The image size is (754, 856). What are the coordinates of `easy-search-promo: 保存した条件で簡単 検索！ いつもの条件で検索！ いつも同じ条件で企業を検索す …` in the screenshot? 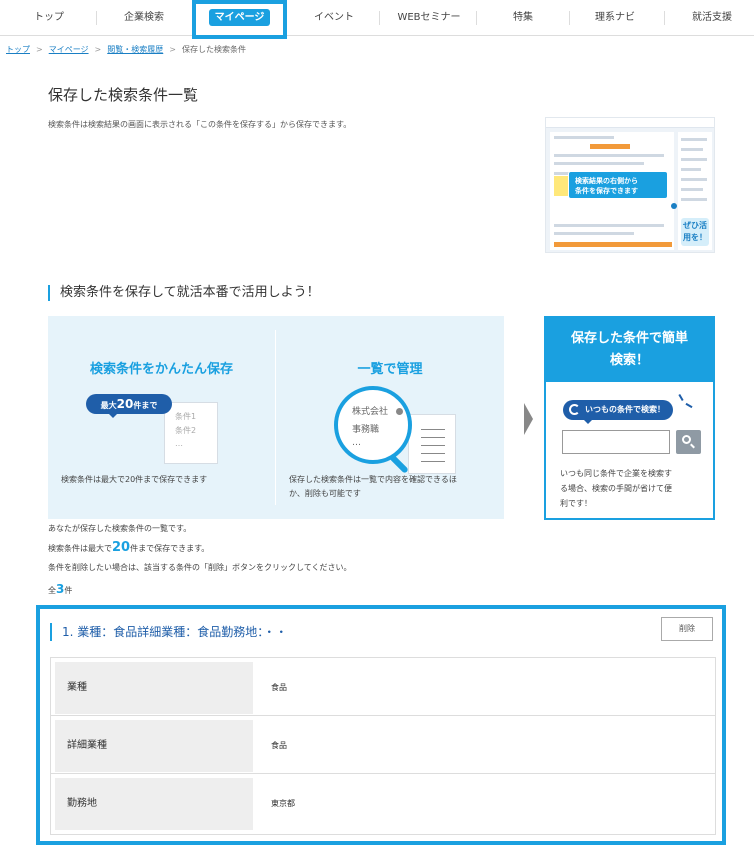 It's located at (629, 418).